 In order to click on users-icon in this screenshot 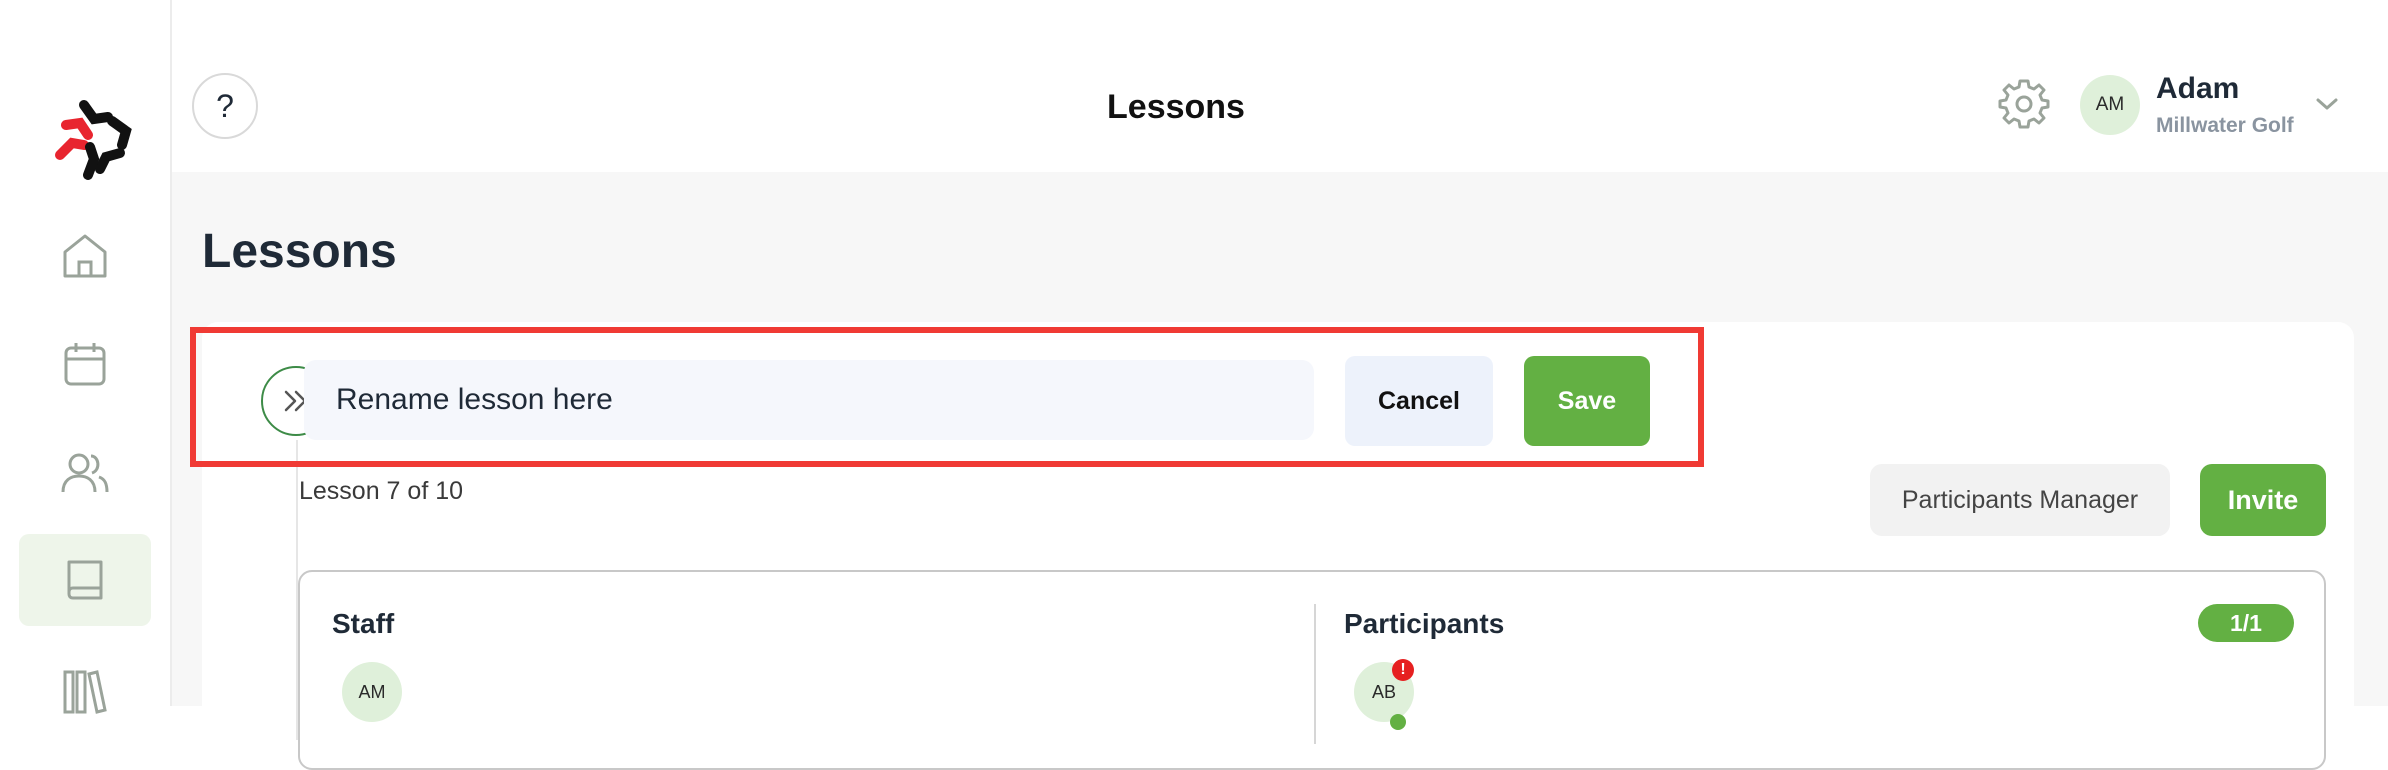, I will do `click(85, 473)`.